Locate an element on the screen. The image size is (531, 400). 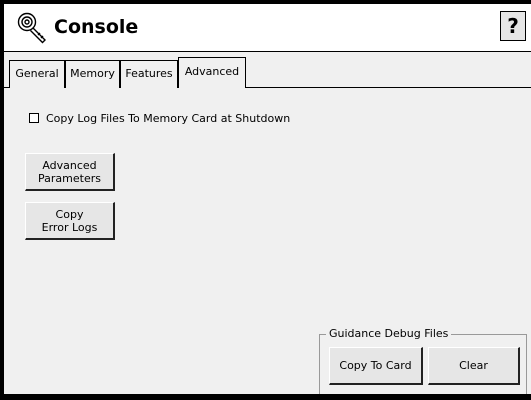
tab-strip: General Memory Features Advanced is located at coordinates (267, 70).